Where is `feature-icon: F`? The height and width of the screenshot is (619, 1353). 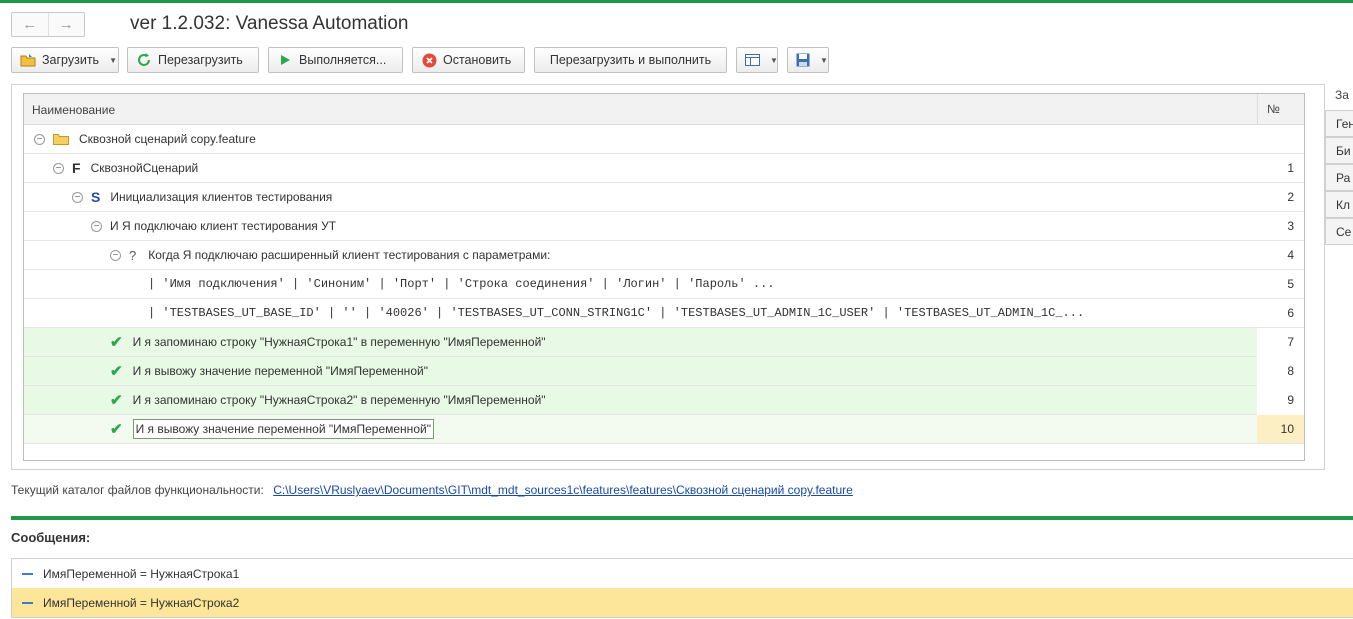 feature-icon: F is located at coordinates (76, 168).